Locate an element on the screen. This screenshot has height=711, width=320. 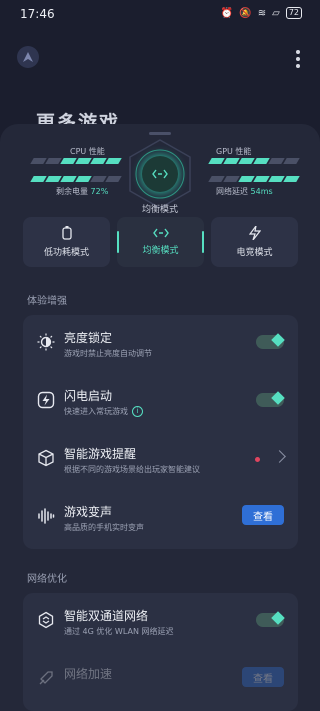
more-options-icon is located at coordinates (298, 59).